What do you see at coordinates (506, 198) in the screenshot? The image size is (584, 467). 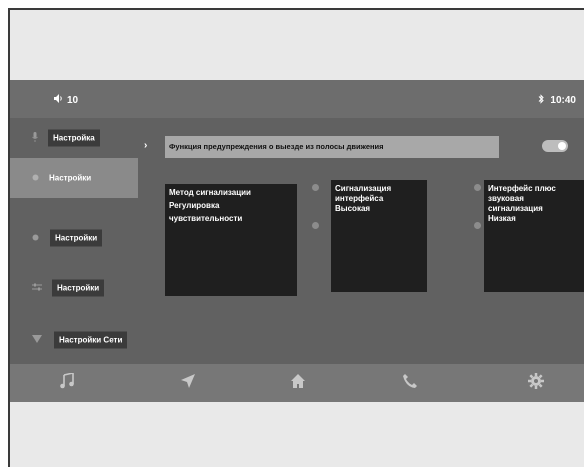 I see `panel-line: звуковая` at bounding box center [506, 198].